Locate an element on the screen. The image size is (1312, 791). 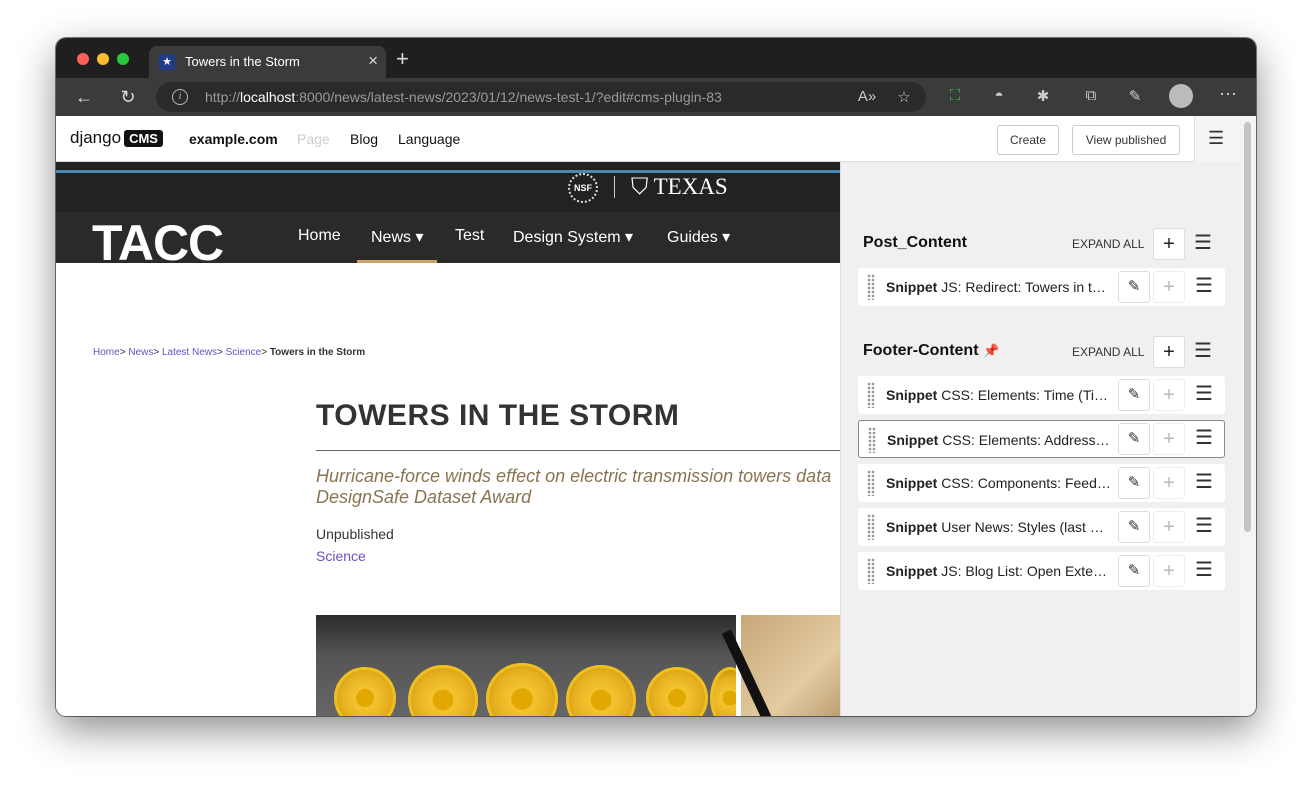
nav-news: News ▾ is located at coordinates (397, 245).